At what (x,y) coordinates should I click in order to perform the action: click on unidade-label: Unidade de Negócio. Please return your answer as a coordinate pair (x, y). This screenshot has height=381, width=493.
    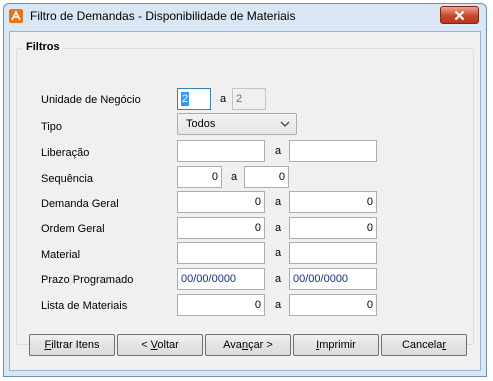
    Looking at the image, I should click on (91, 100).